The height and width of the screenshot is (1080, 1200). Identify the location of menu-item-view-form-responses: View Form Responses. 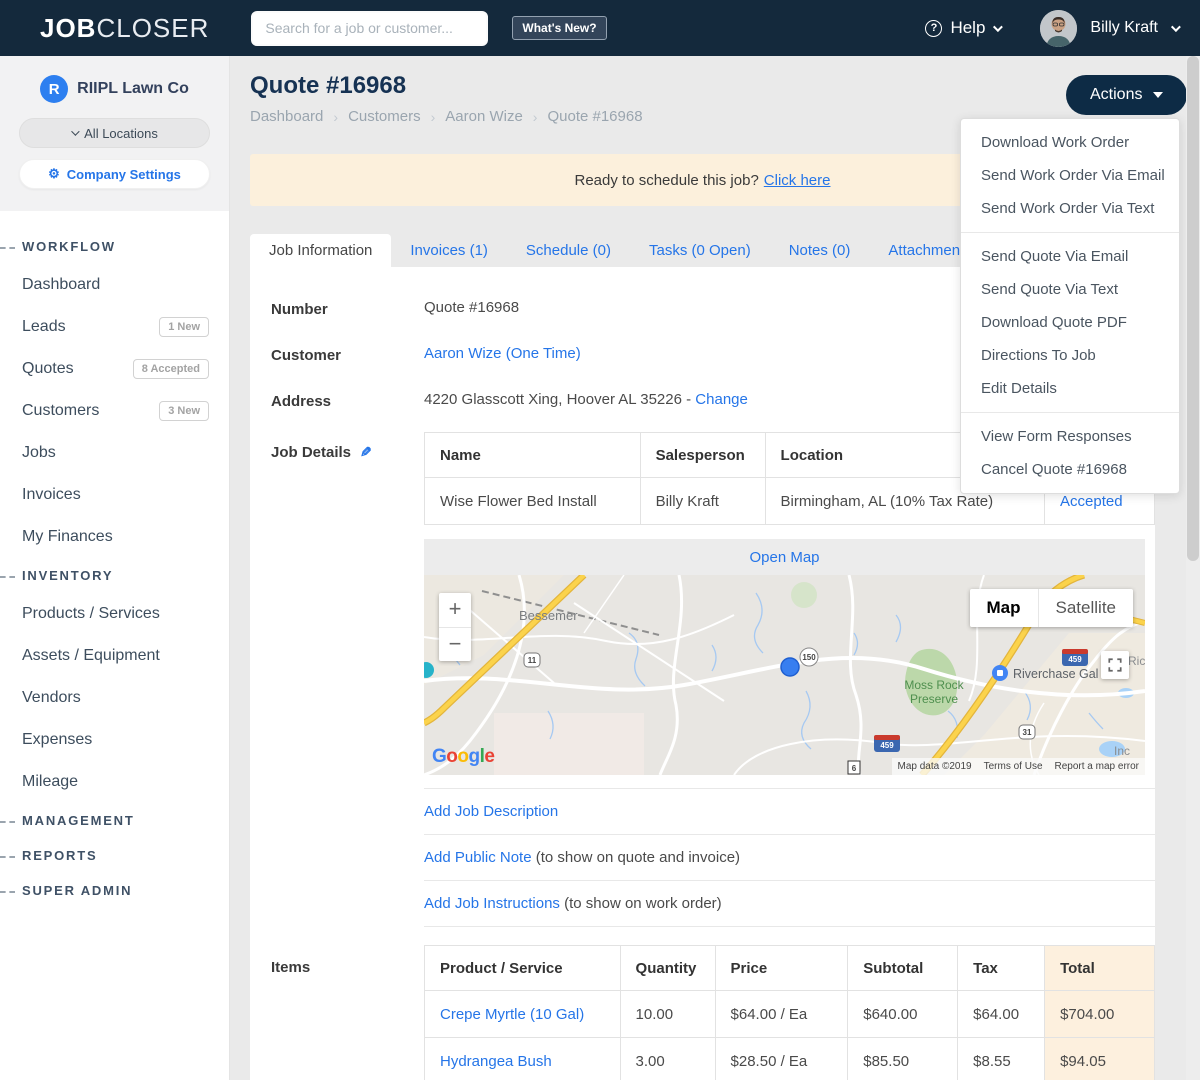
(1070, 436).